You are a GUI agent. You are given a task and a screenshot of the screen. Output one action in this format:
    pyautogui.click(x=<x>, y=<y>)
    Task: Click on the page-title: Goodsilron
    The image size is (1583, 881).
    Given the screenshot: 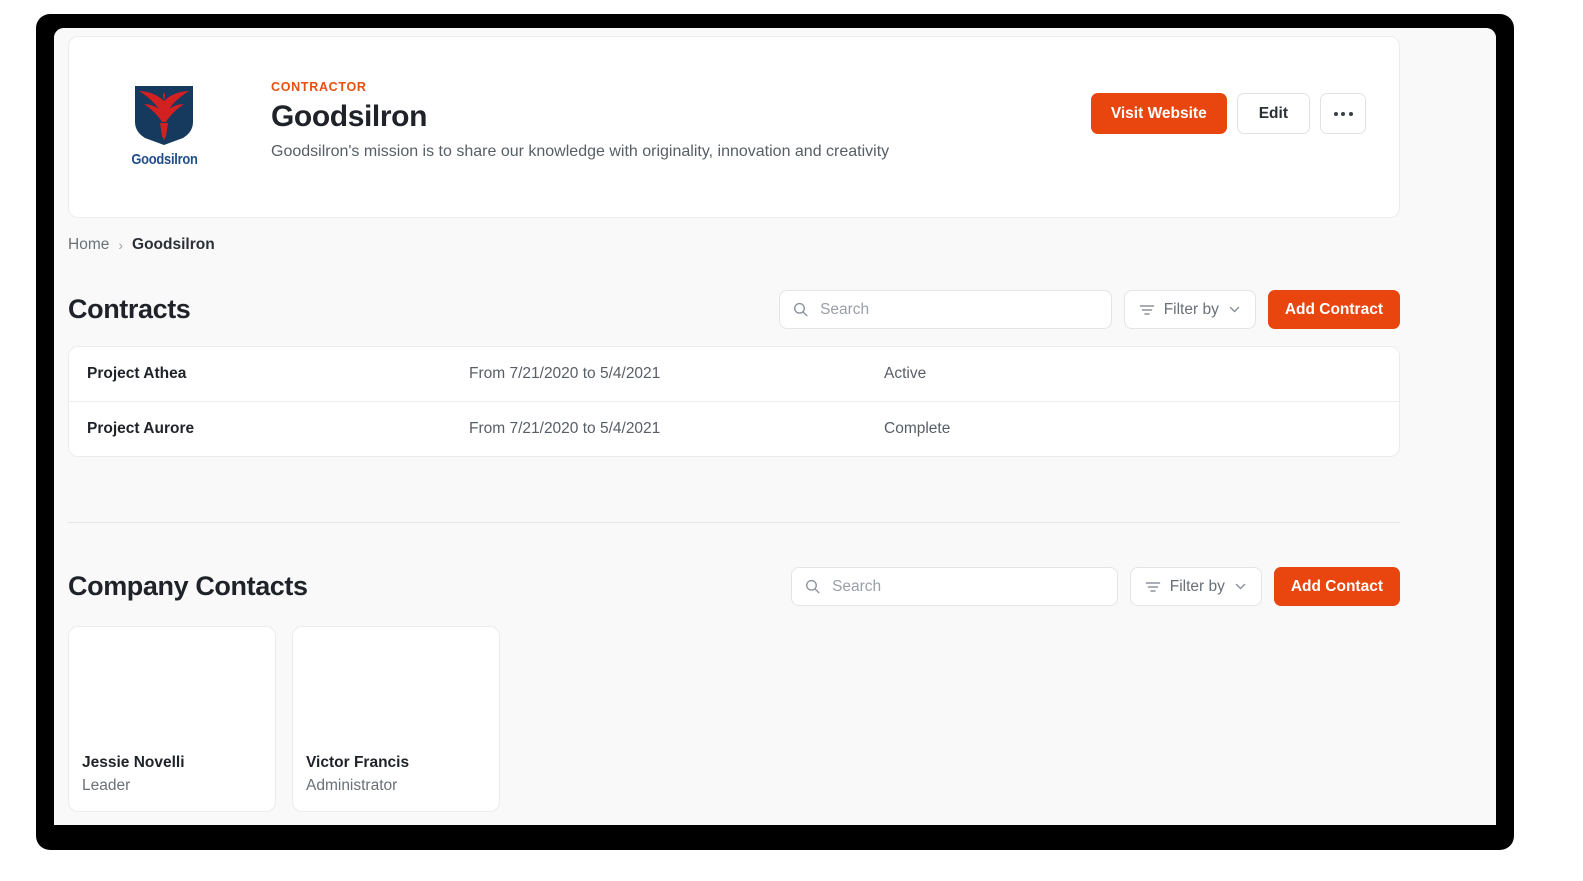 What is the action you would take?
    pyautogui.click(x=349, y=116)
    